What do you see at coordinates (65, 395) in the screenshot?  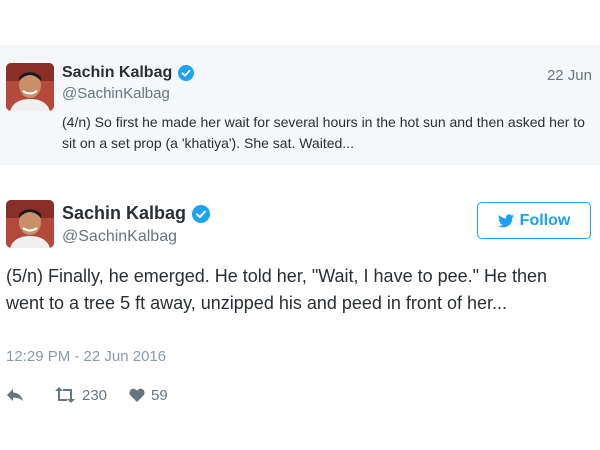 I see `retweet-icon` at bounding box center [65, 395].